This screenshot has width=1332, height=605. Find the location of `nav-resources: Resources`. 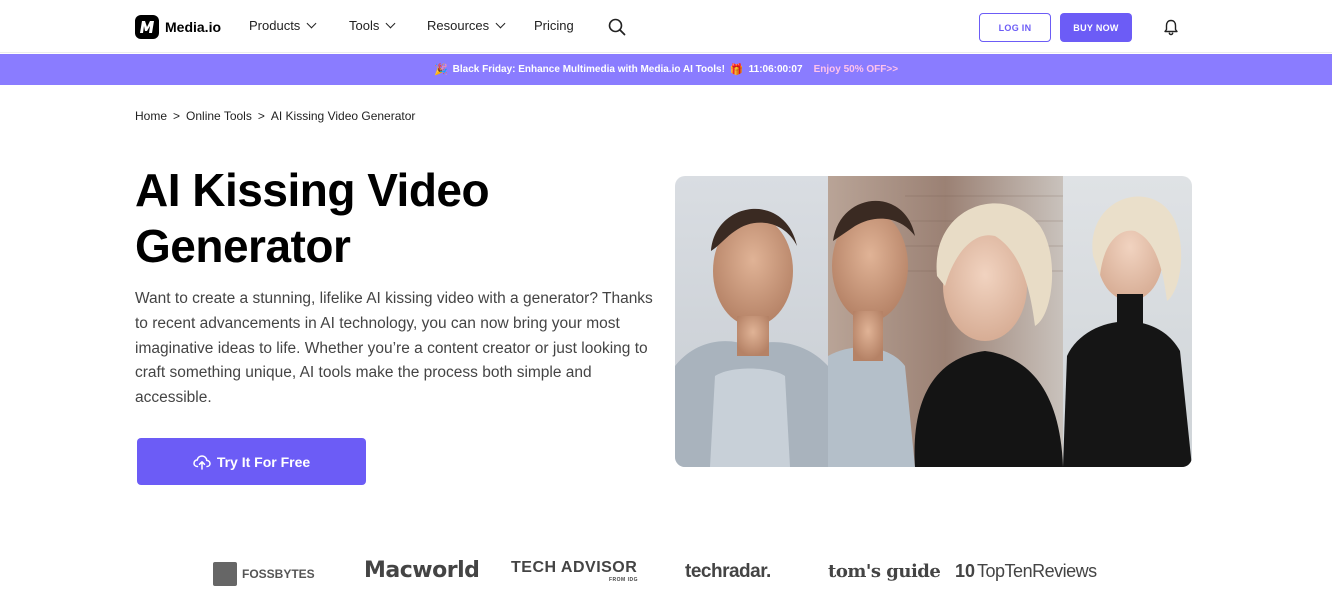

nav-resources: Resources is located at coordinates (466, 25).